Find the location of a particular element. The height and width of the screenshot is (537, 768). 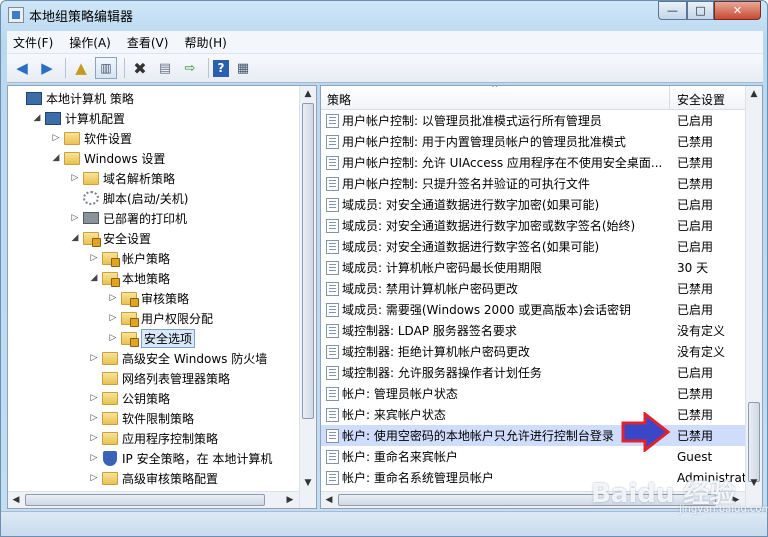

export-list-icon: ⇨ is located at coordinates (190, 68).